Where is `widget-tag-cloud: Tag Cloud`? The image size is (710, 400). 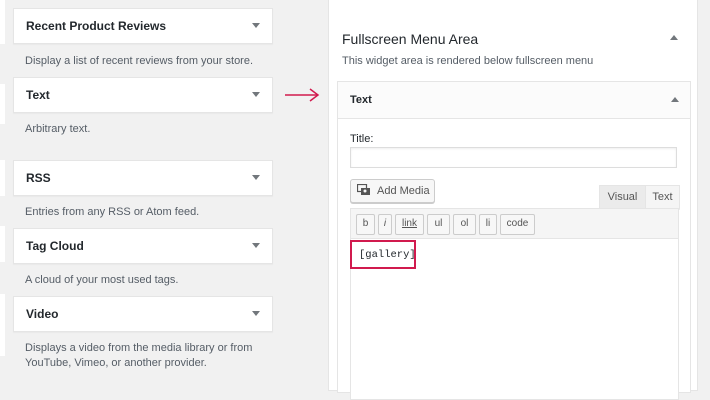
widget-tag-cloud: Tag Cloud is located at coordinates (143, 246).